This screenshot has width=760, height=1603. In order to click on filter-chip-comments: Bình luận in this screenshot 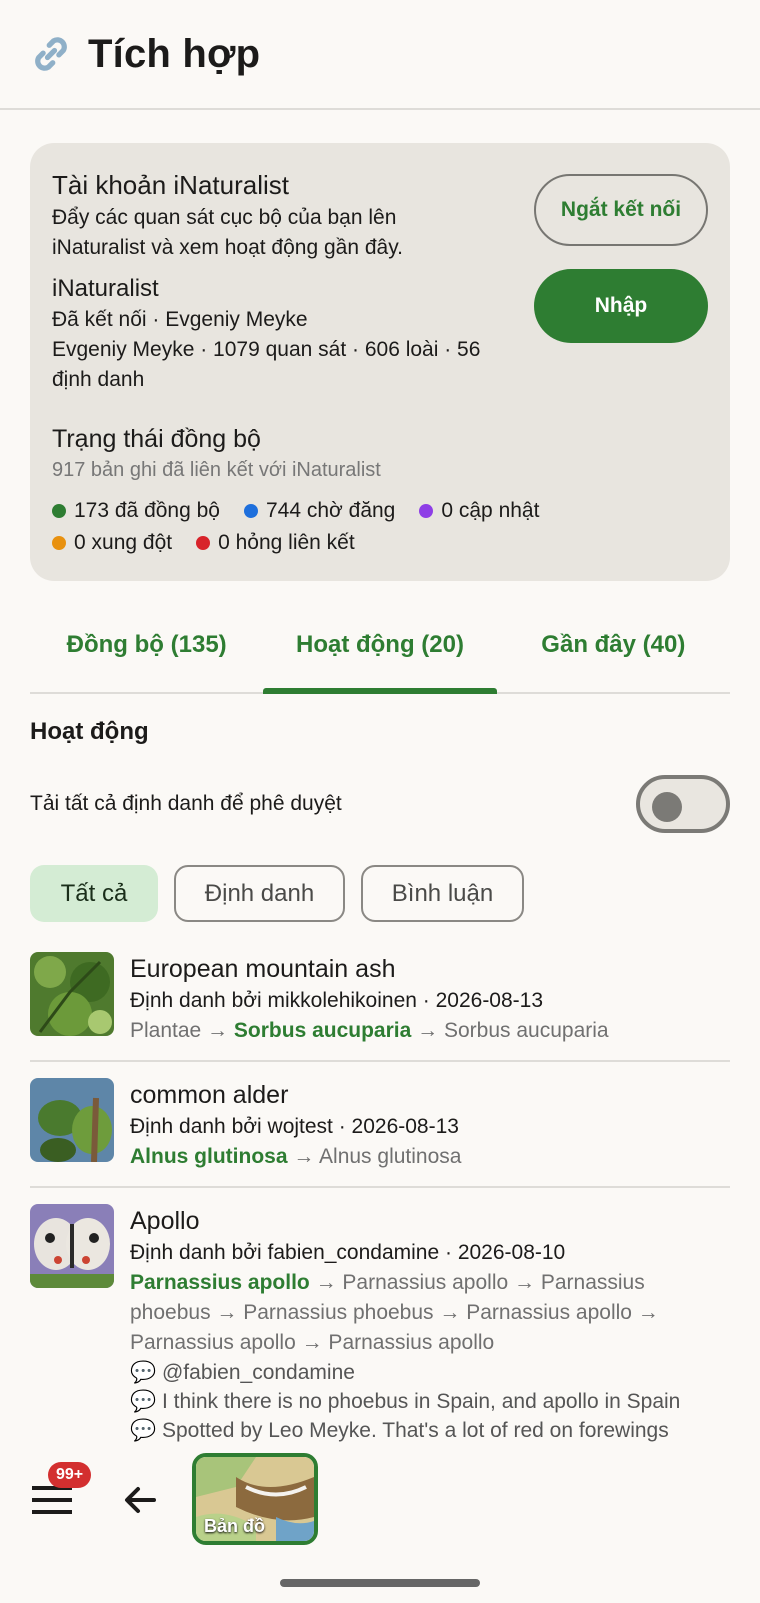, I will do `click(442, 893)`.